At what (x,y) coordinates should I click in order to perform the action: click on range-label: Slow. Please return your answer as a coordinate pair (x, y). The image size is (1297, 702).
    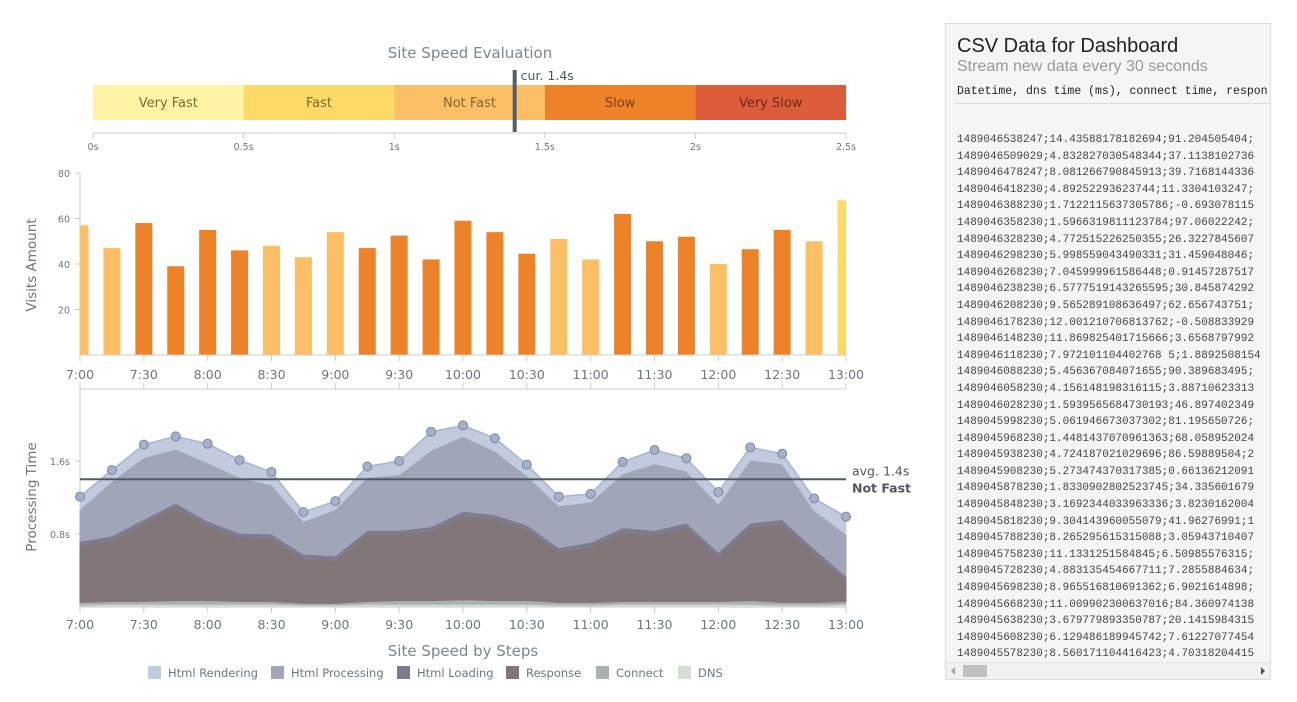
    Looking at the image, I should click on (620, 103).